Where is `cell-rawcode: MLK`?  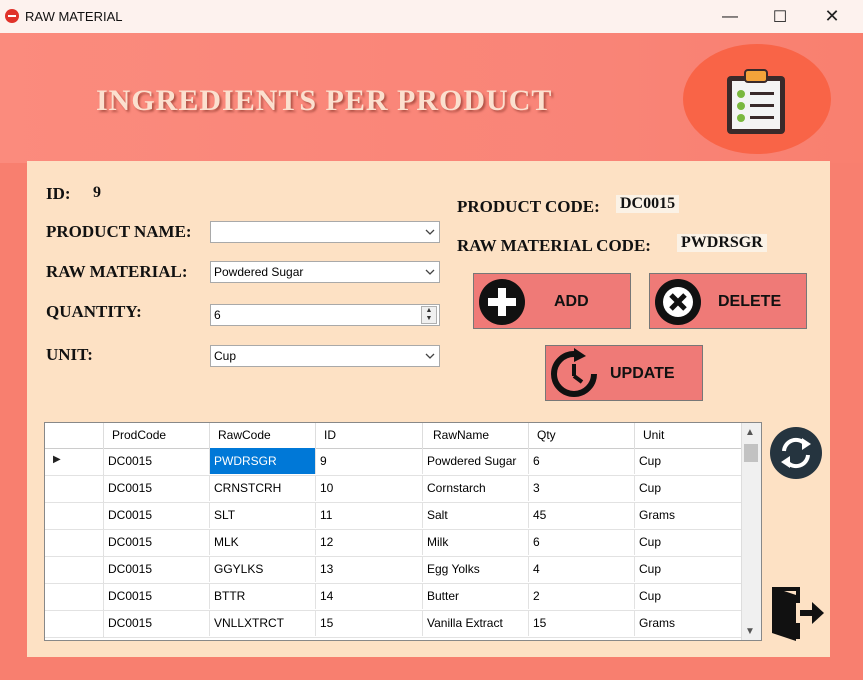 cell-rawcode: MLK is located at coordinates (262, 542).